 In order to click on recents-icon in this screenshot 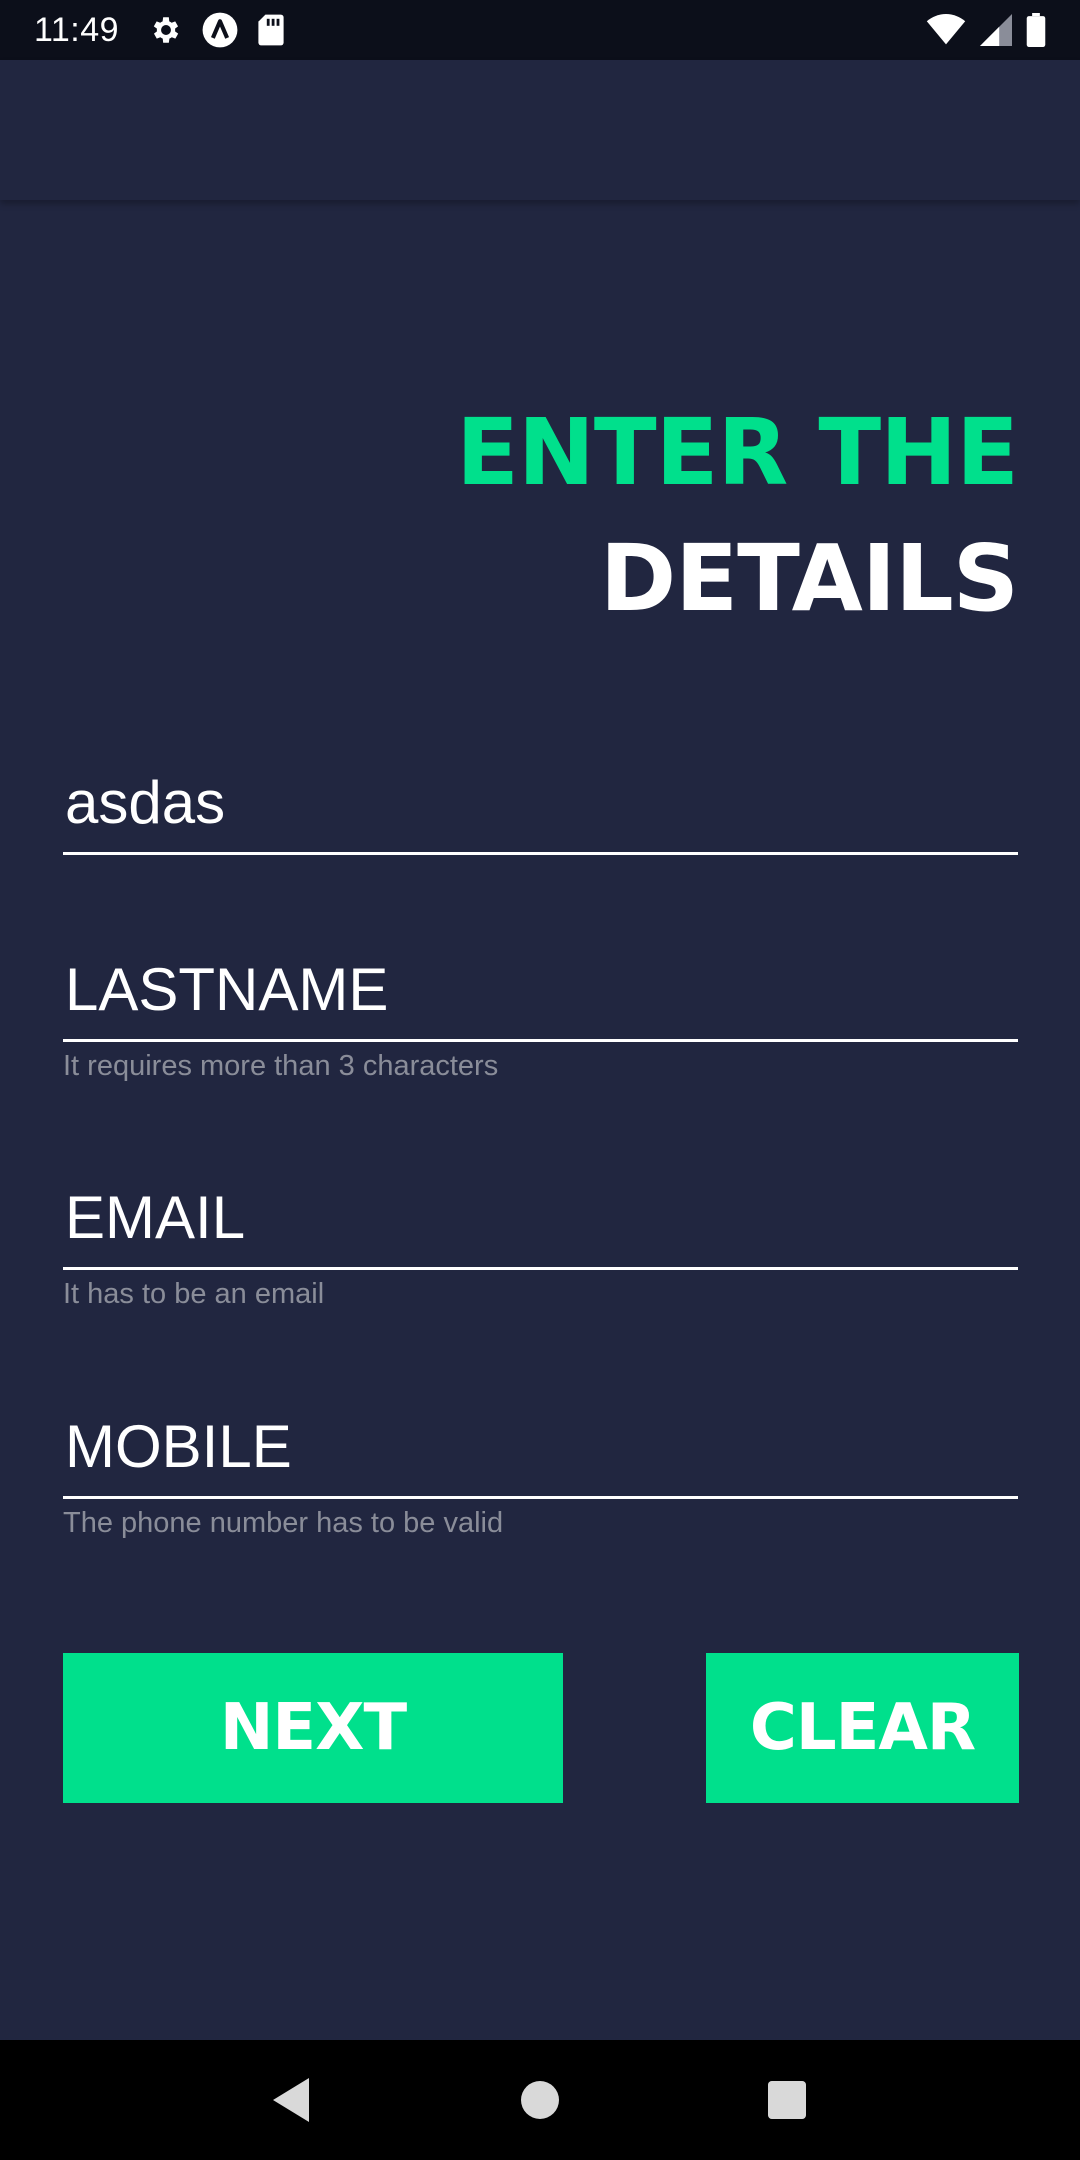, I will do `click(787, 2100)`.